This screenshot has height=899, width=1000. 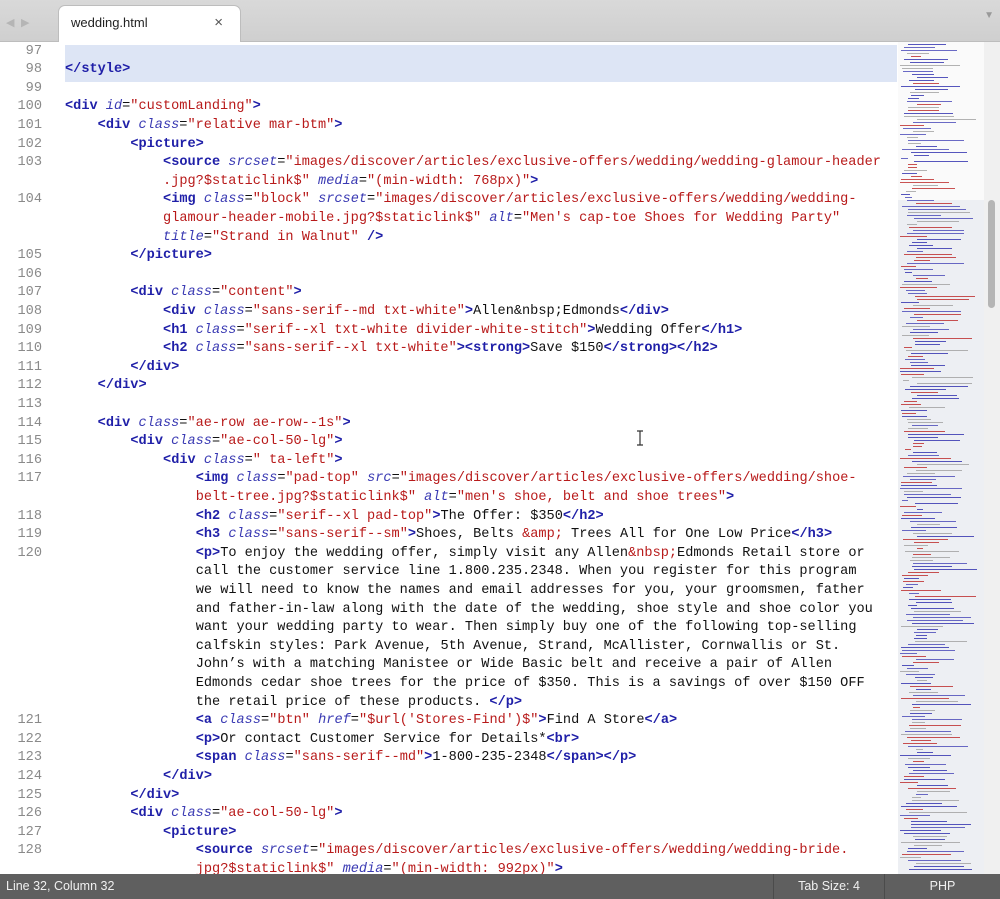 What do you see at coordinates (97, 70) in the screenshot?
I see `code-line: </style>` at bounding box center [97, 70].